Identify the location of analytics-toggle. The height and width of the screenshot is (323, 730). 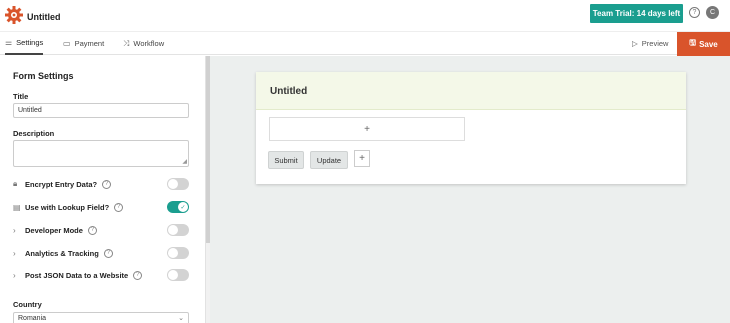
(178, 253).